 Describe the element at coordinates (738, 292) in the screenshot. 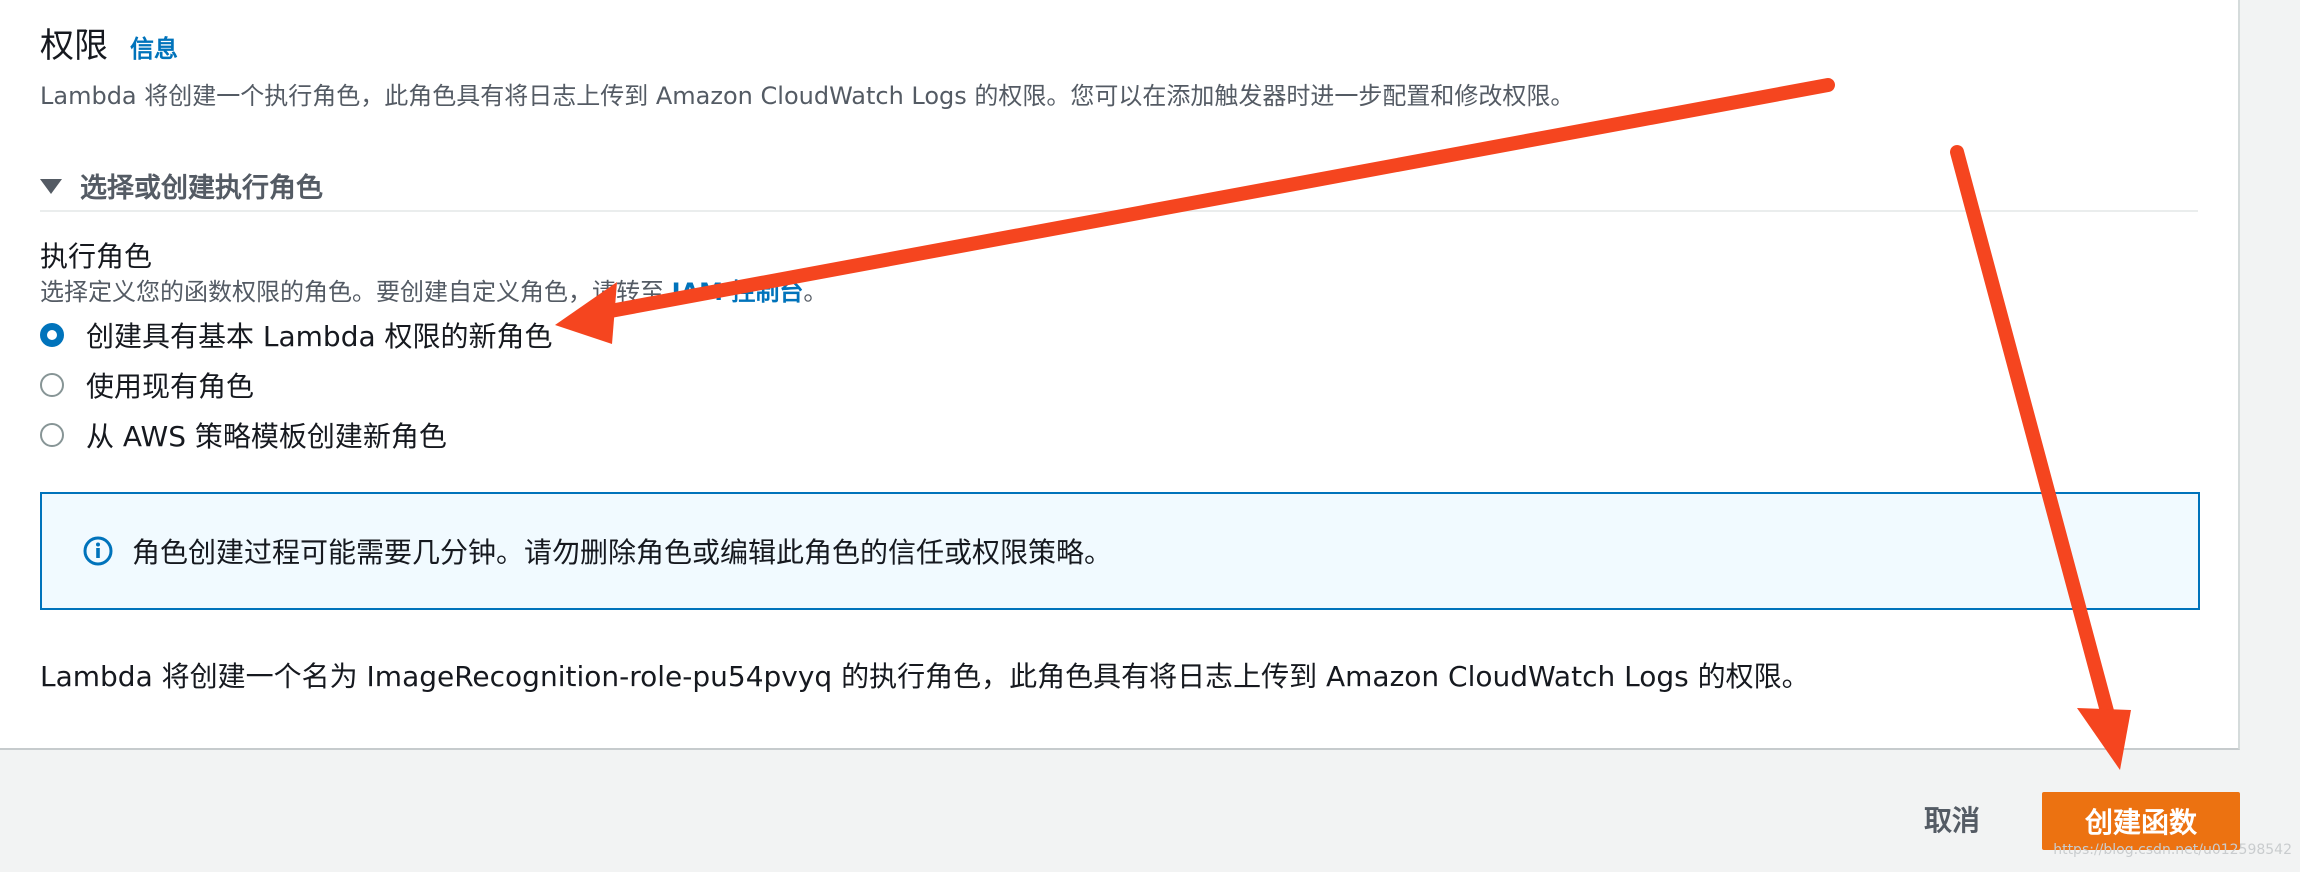

I see `iam-console-link: IAM 控制台` at that location.